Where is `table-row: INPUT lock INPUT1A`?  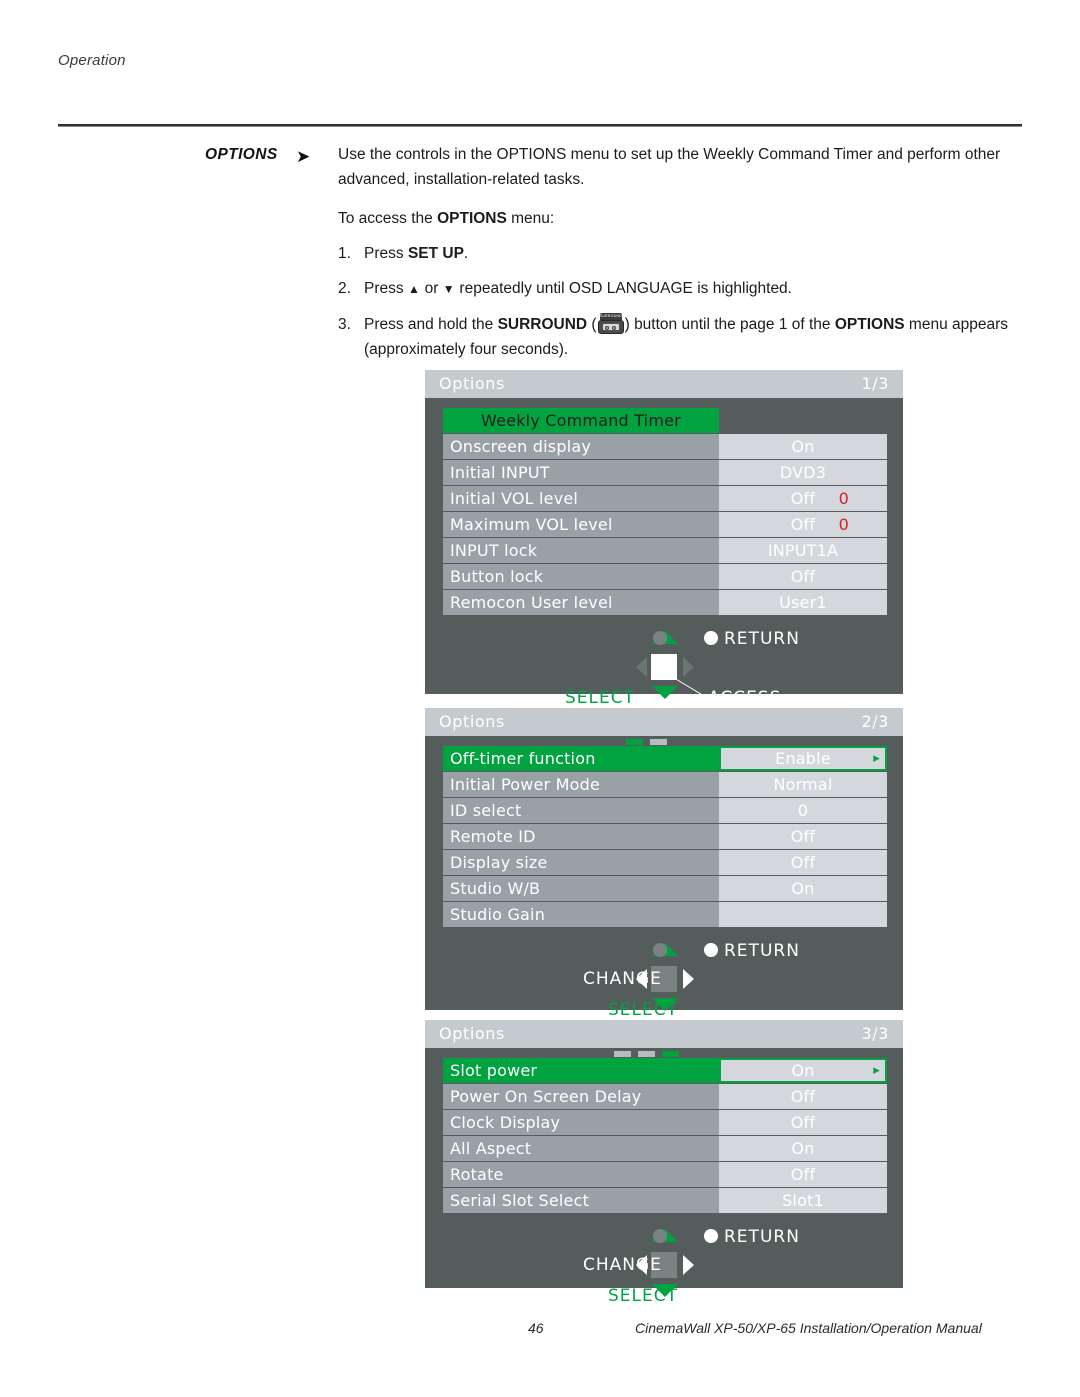 table-row: INPUT lock INPUT1A is located at coordinates (665, 550).